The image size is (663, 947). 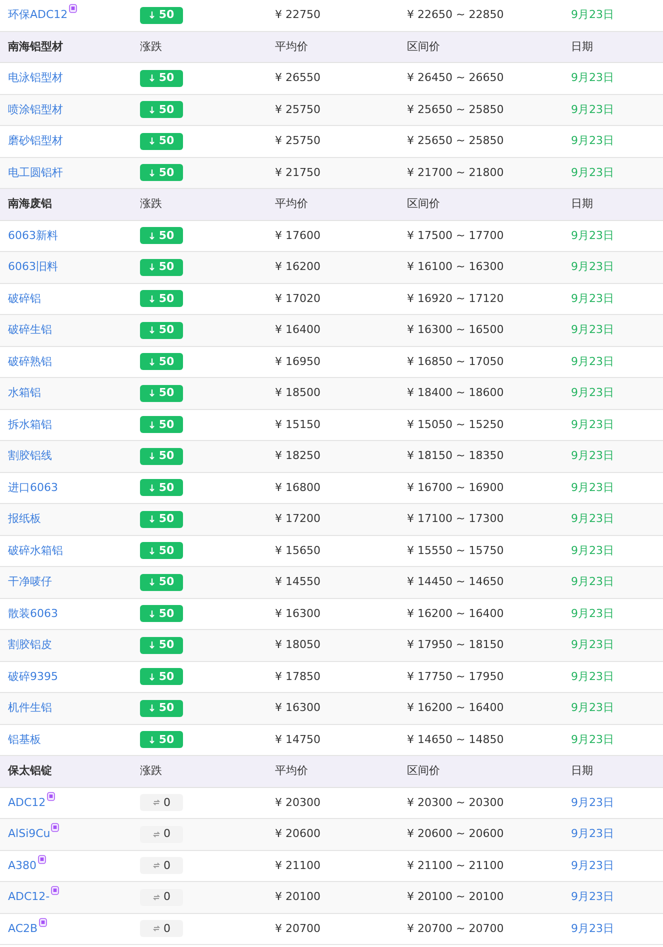 What do you see at coordinates (30, 424) in the screenshot?
I see `product-link: 拆水箱铝` at bounding box center [30, 424].